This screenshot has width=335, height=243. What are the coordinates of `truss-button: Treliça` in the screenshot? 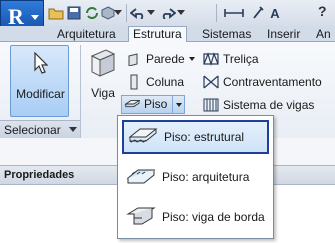 It's located at (231, 59).